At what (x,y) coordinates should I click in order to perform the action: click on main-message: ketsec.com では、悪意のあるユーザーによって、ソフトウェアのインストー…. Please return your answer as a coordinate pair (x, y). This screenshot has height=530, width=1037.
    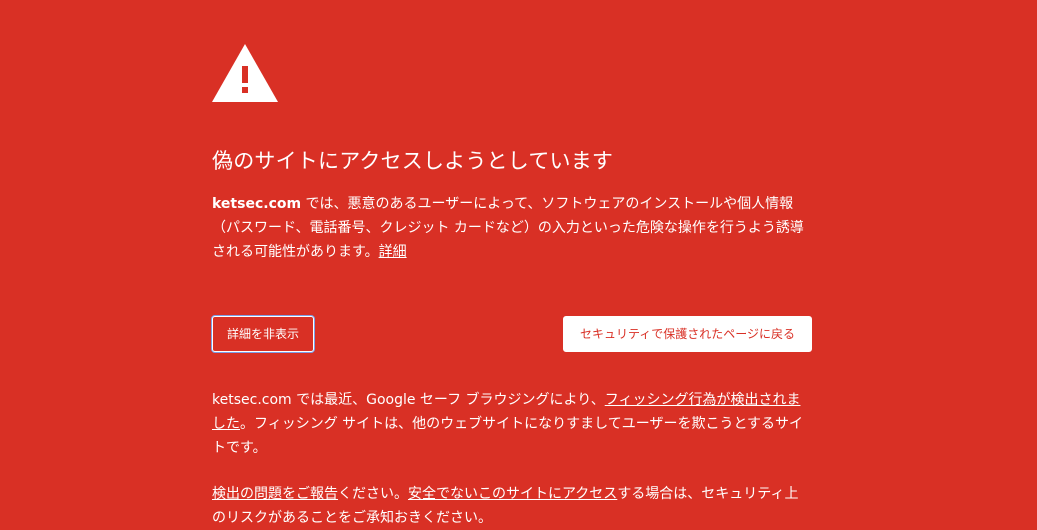
    Looking at the image, I should click on (512, 228).